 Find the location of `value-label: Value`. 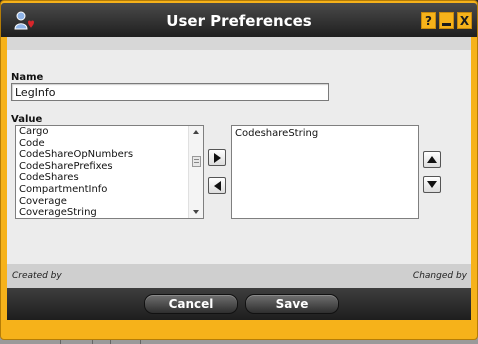

value-label: Value is located at coordinates (27, 119).